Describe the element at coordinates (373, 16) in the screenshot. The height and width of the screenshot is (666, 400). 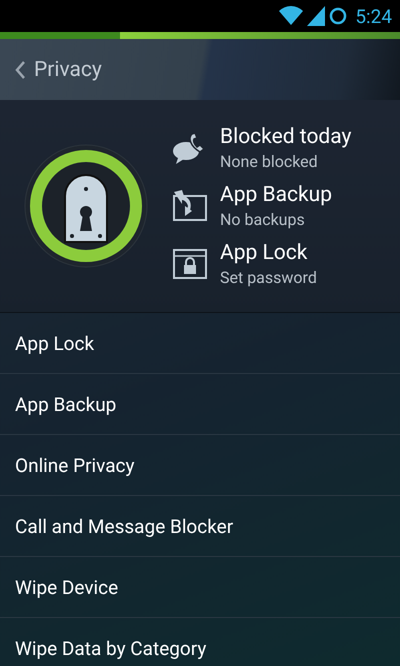
I see `clock-time: 5:24` at that location.